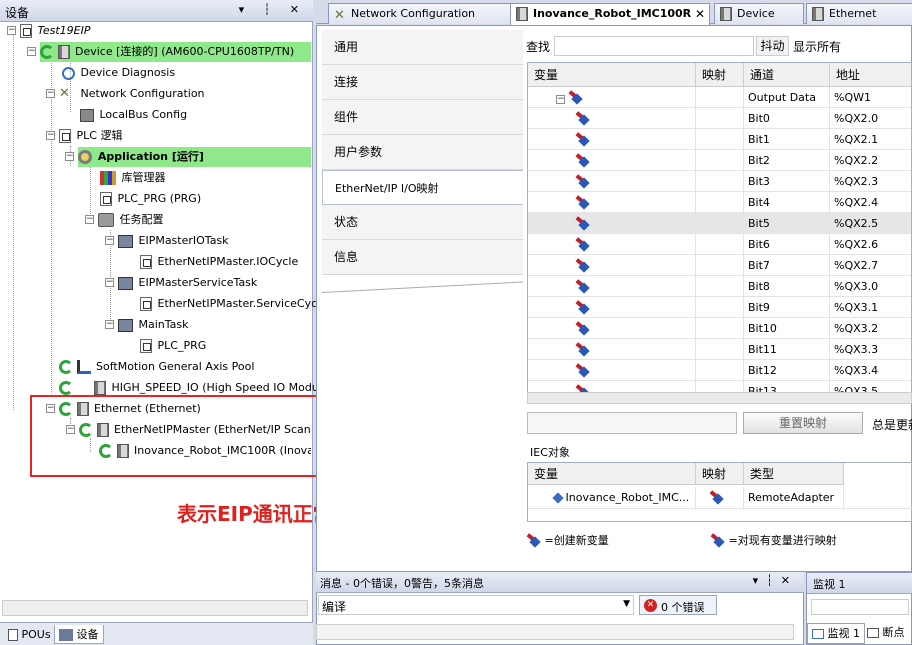 Image resolution: width=912 pixels, height=645 pixels. What do you see at coordinates (787, 244) in the screenshot?
I see `channel-cell: Bit6` at bounding box center [787, 244].